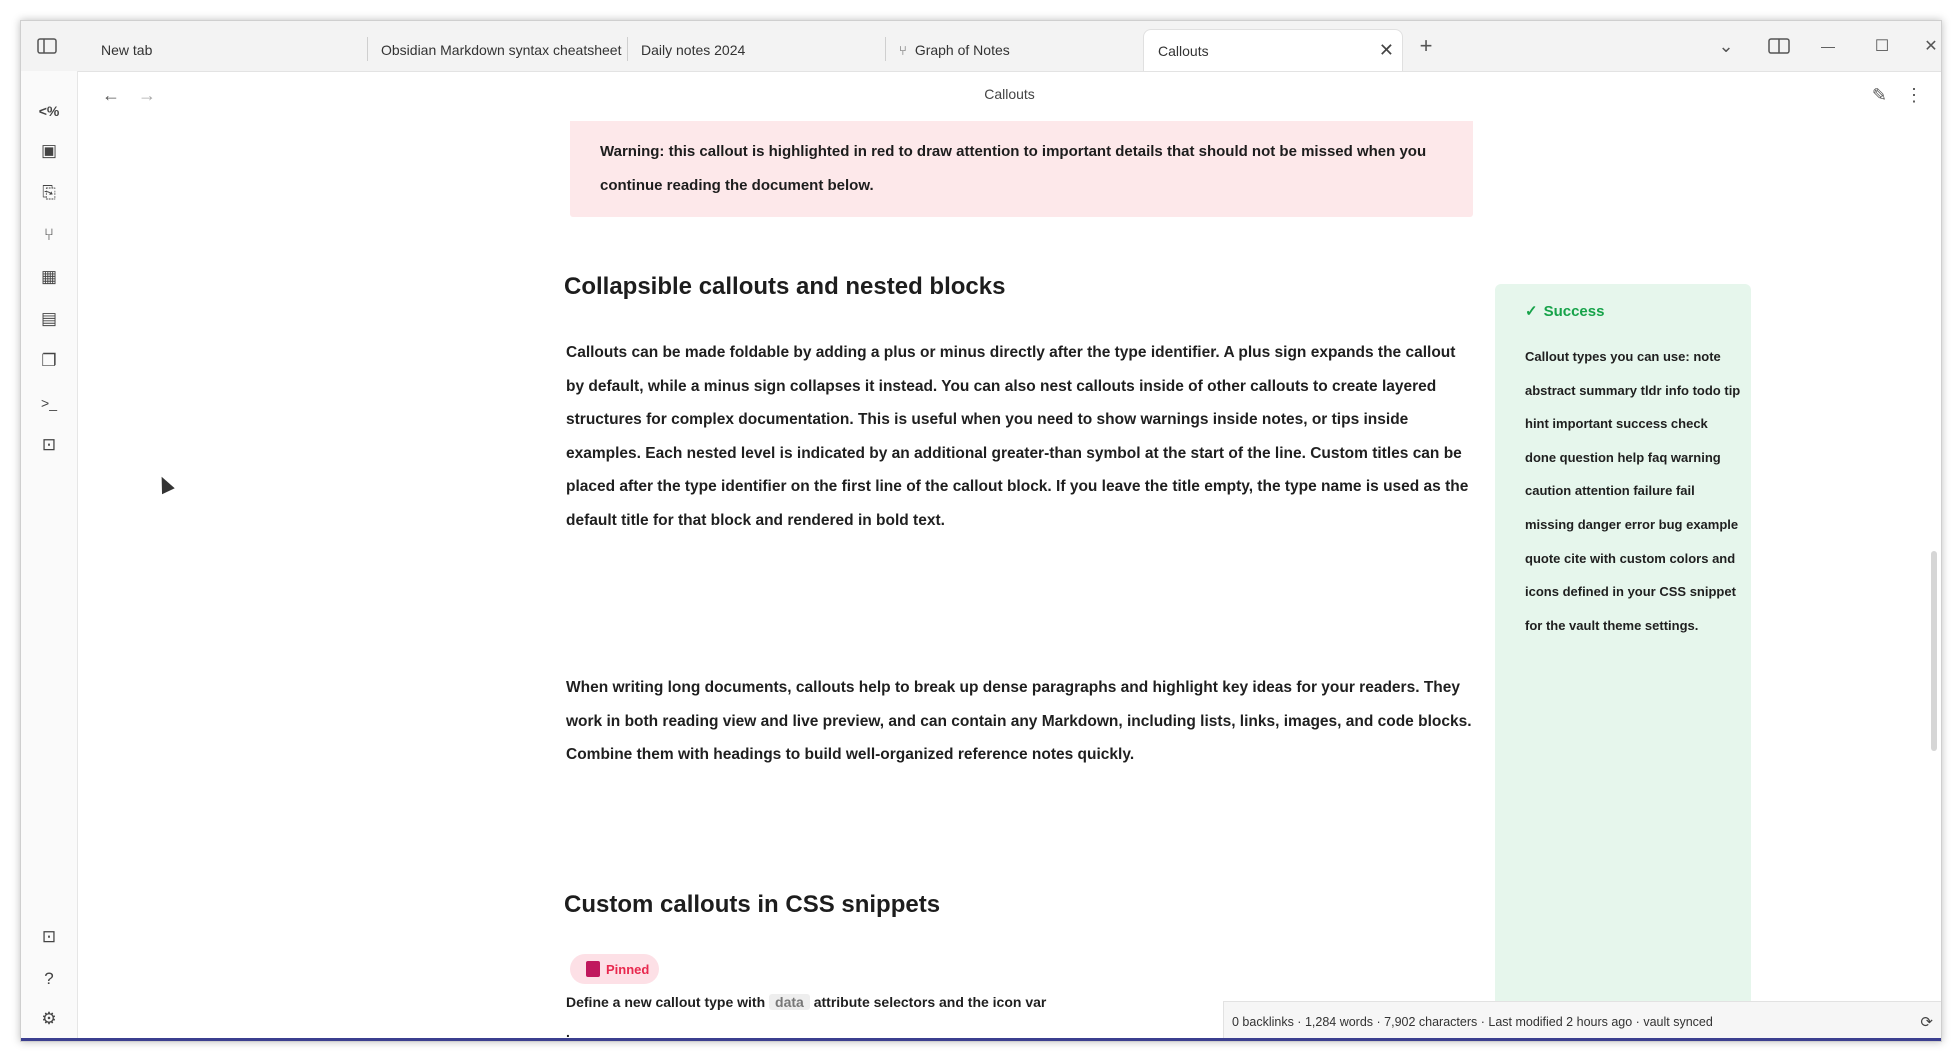 This screenshot has height=1062, width=1960. I want to click on inline-code: data, so click(789, 1002).